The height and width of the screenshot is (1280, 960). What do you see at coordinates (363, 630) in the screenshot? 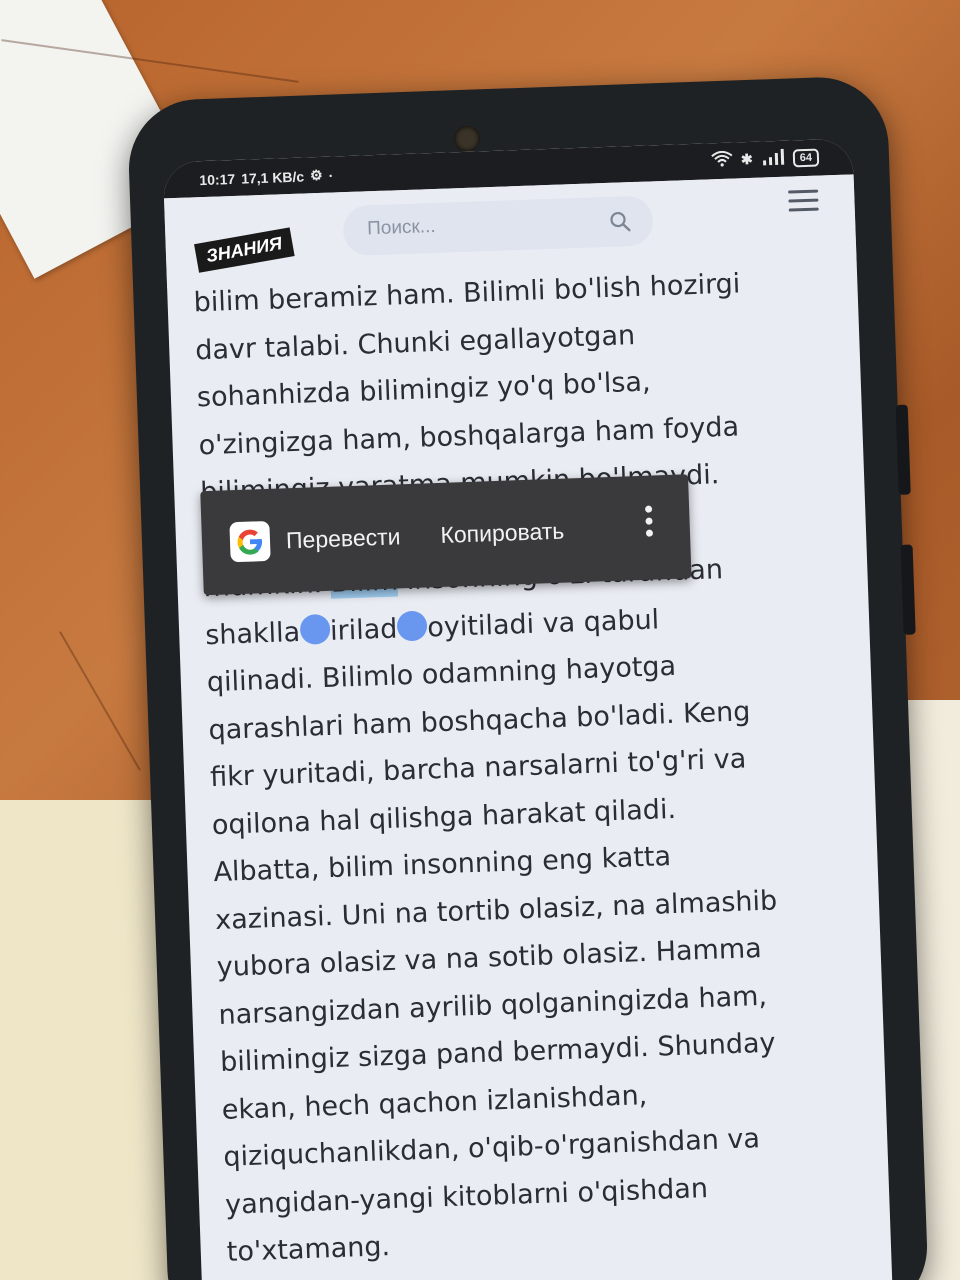
I see `article-text: irilad` at bounding box center [363, 630].